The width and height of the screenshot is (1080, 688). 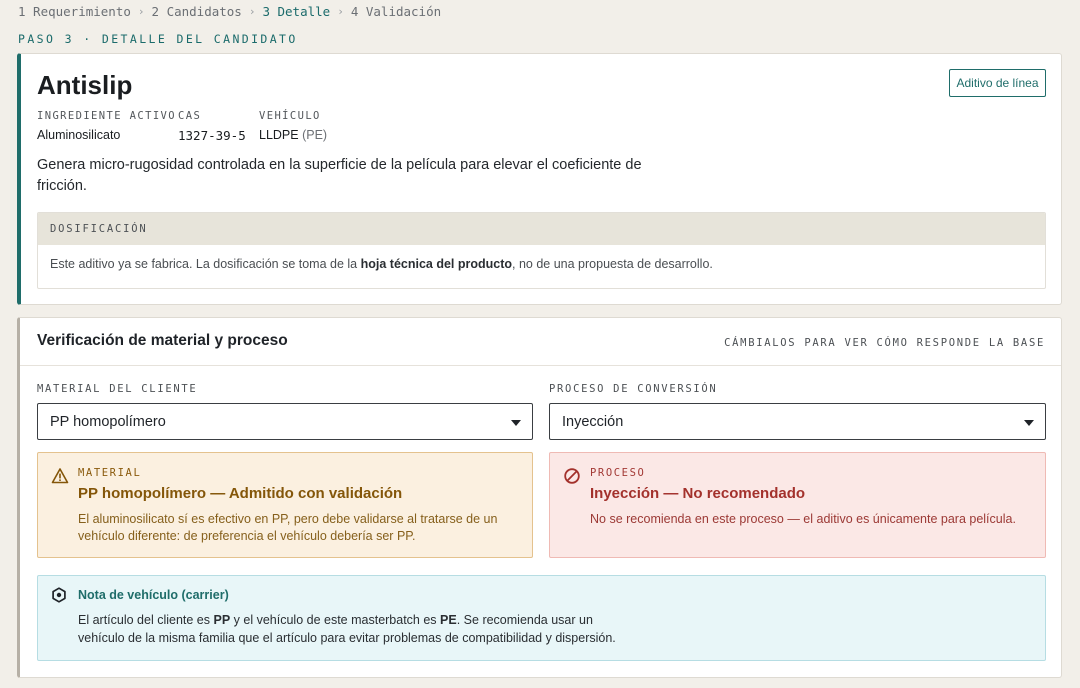 What do you see at coordinates (59, 595) in the screenshot?
I see `hexagon-dot-icon` at bounding box center [59, 595].